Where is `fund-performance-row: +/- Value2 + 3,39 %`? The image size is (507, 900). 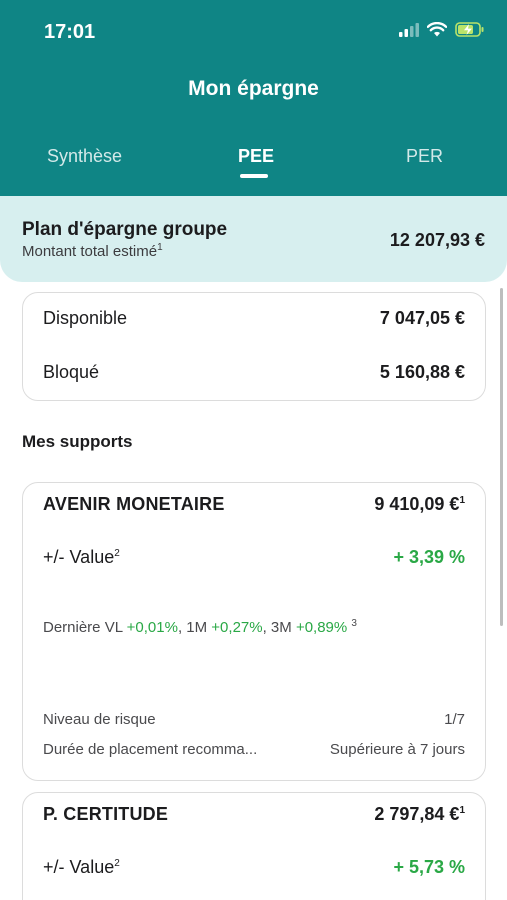
fund-performance-row: +/- Value2 + 3,39 % is located at coordinates (254, 557).